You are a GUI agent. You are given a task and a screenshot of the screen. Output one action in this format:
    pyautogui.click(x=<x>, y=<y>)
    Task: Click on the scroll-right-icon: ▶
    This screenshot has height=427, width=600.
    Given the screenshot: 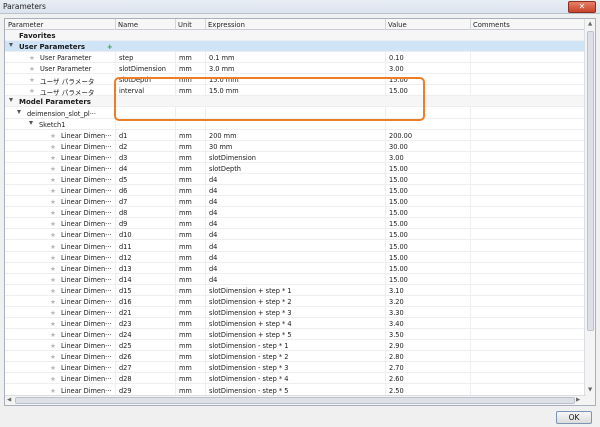 What is the action you would take?
    pyautogui.click(x=578, y=400)
    